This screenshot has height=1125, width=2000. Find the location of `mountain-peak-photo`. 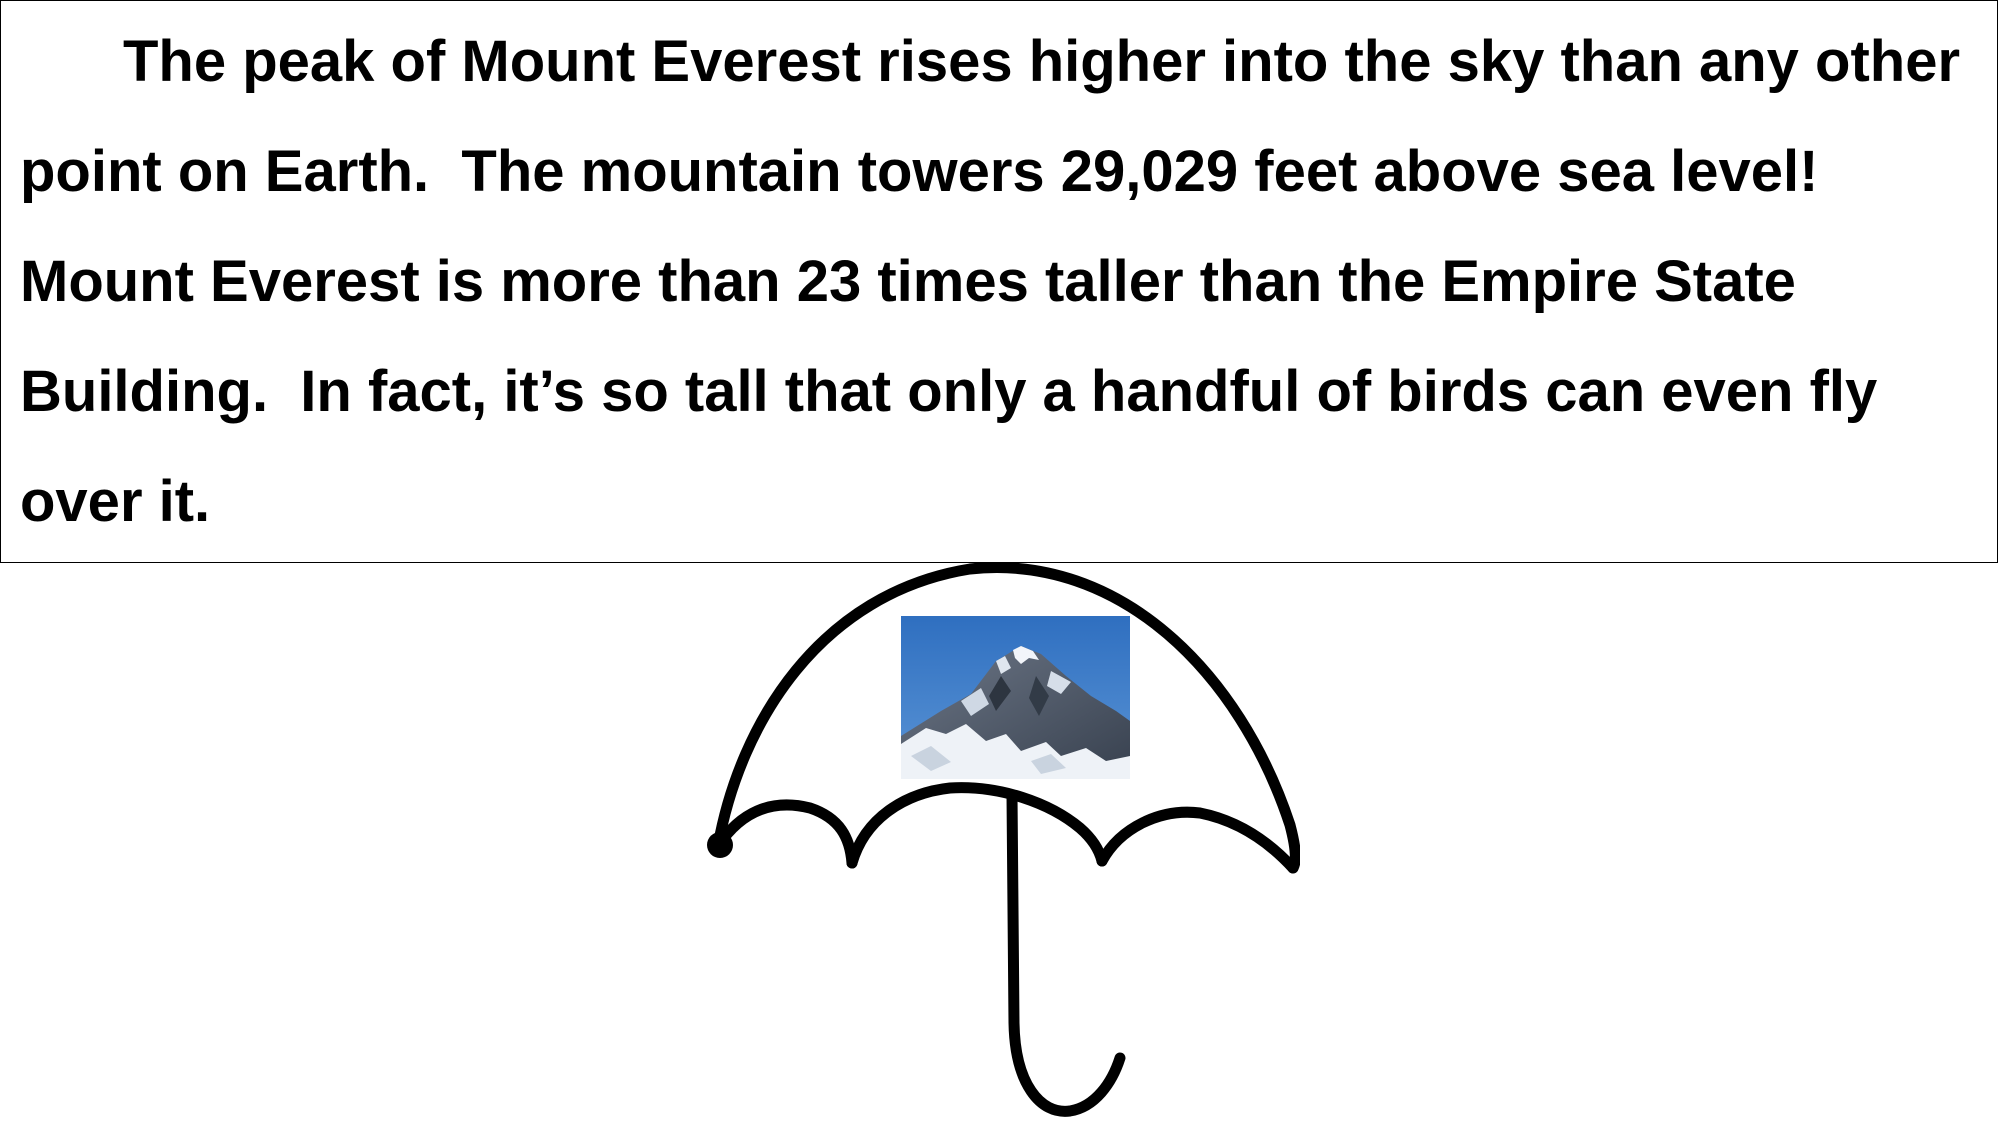

mountain-peak-photo is located at coordinates (1015, 697).